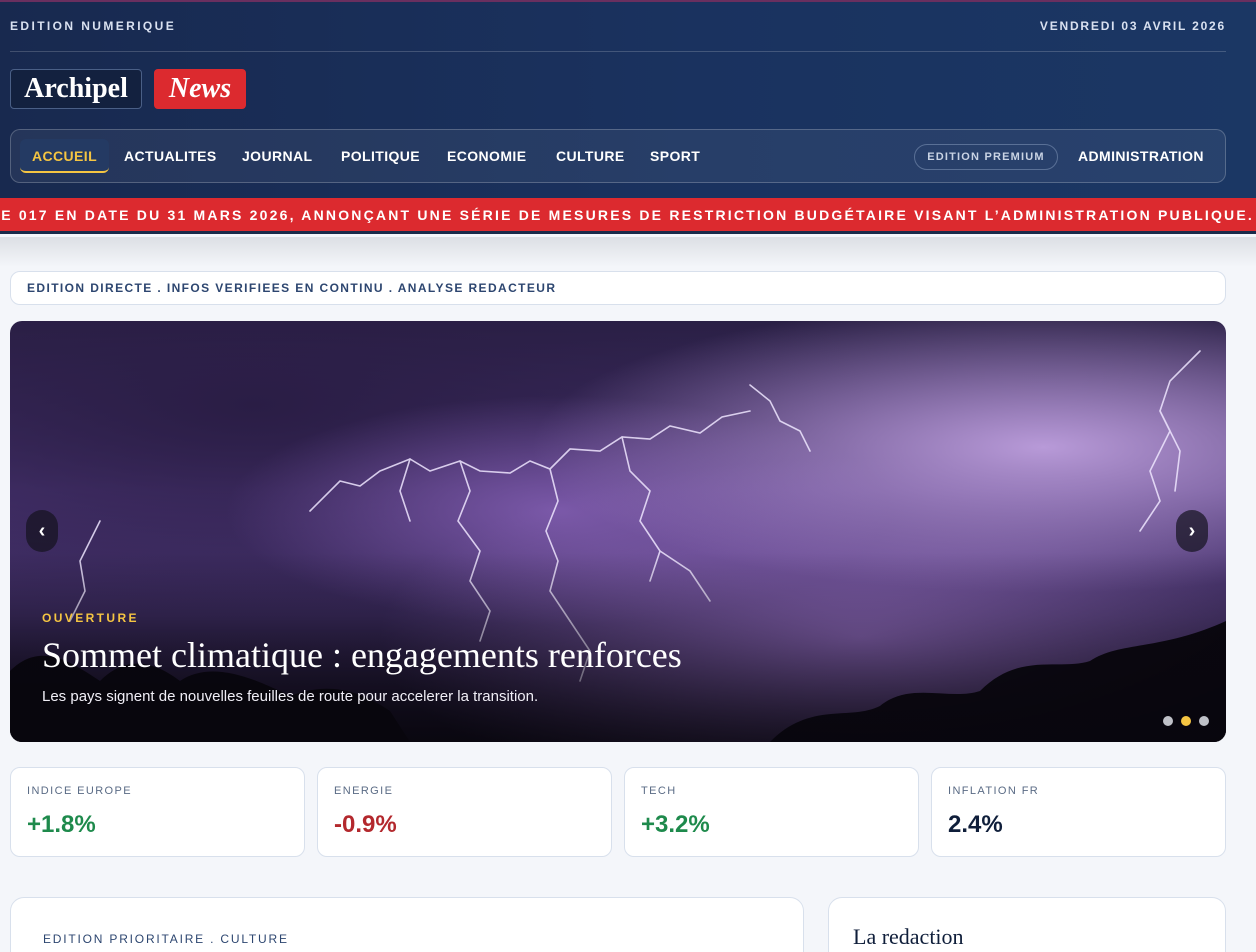  I want to click on nav-item-accueil: ACCUEIL, so click(65, 156).